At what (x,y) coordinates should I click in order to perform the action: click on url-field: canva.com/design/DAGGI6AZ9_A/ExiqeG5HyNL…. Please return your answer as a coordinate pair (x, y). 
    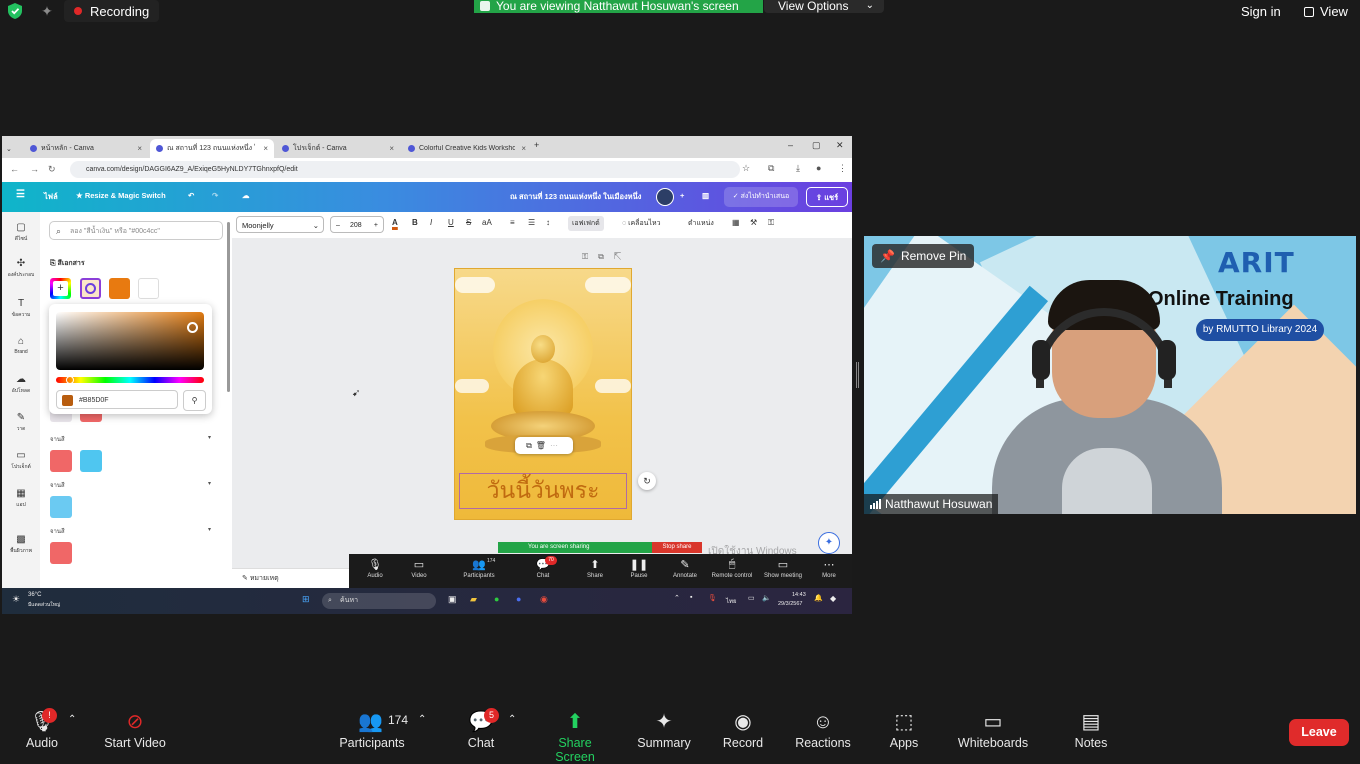
    Looking at the image, I should click on (405, 169).